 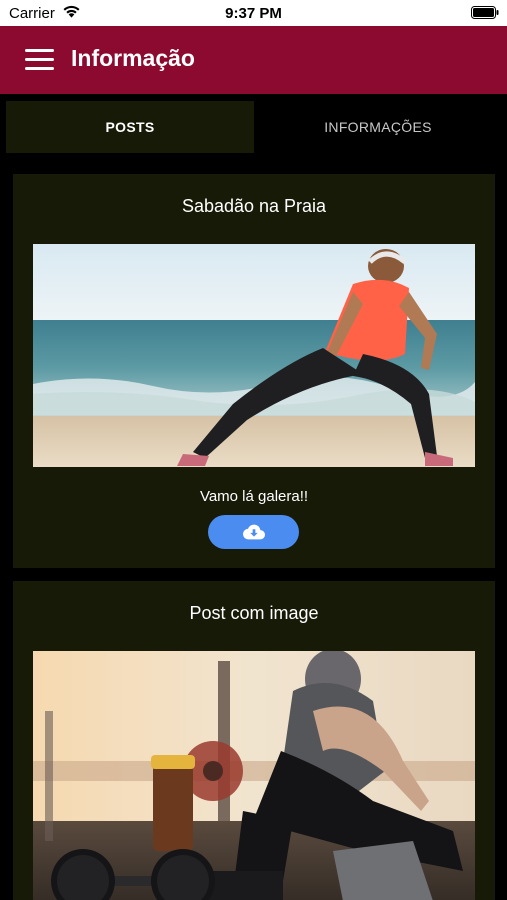 What do you see at coordinates (40, 60) in the screenshot?
I see `hamburger-menu-icon` at bounding box center [40, 60].